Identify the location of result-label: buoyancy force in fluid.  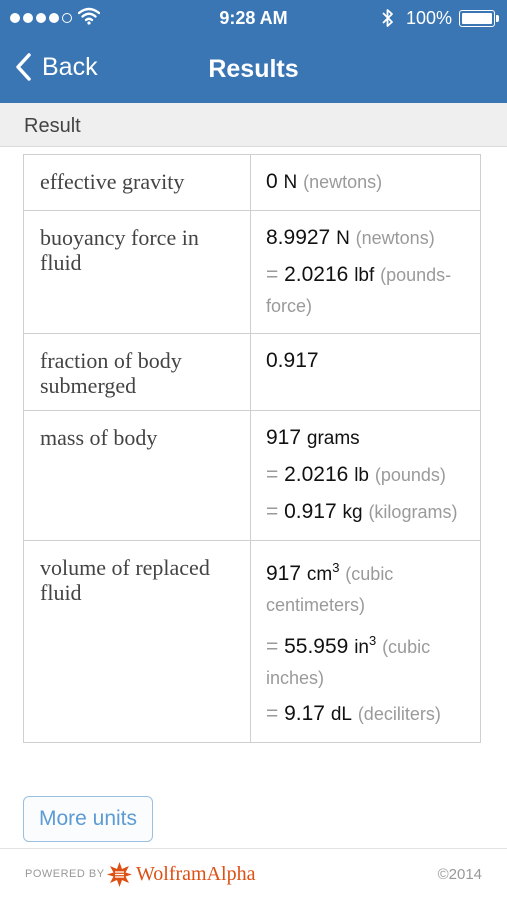
(137, 272).